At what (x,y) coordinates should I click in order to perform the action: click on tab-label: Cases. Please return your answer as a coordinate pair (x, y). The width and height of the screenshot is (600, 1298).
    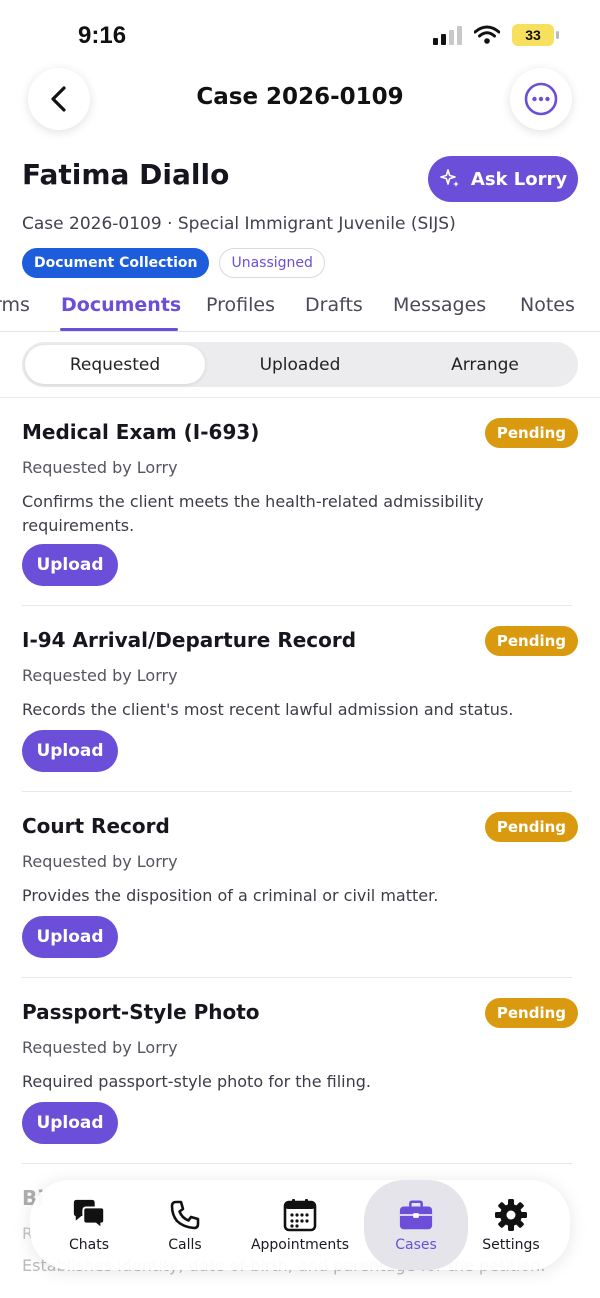
    Looking at the image, I should click on (416, 1245).